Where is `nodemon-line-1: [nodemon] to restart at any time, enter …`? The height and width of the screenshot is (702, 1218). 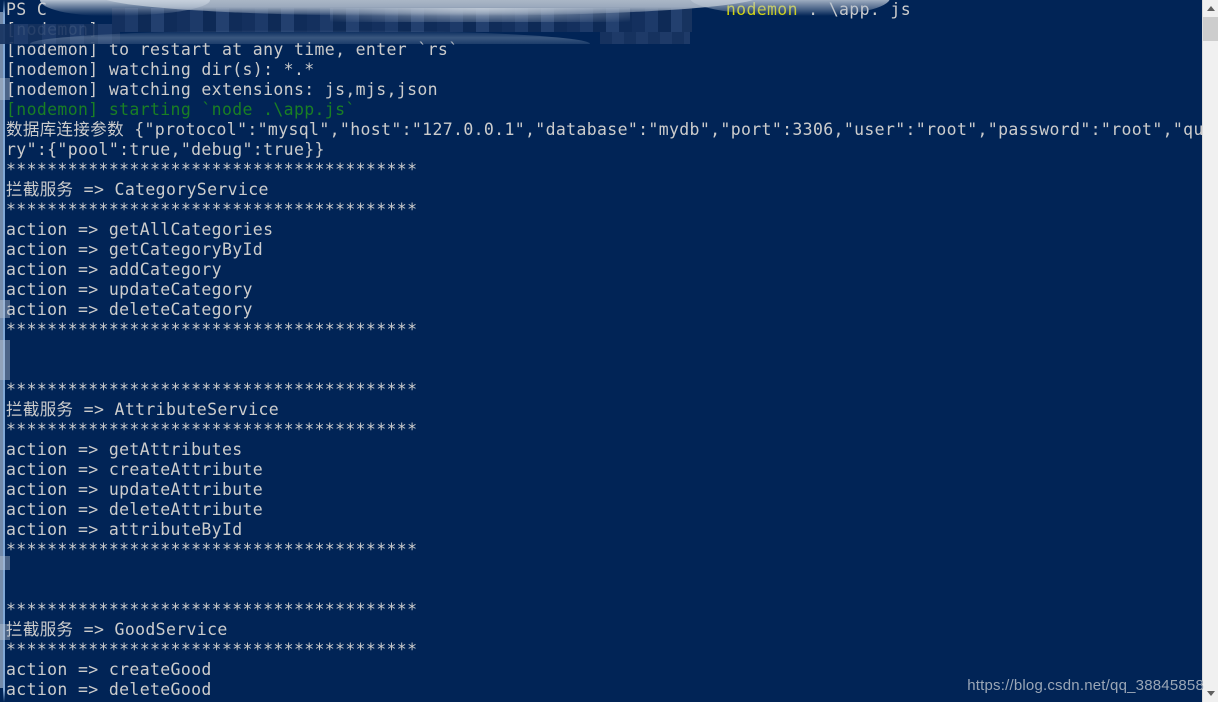 nodemon-line-1: [nodemon] to restart at any time, enter … is located at coordinates (232, 49).